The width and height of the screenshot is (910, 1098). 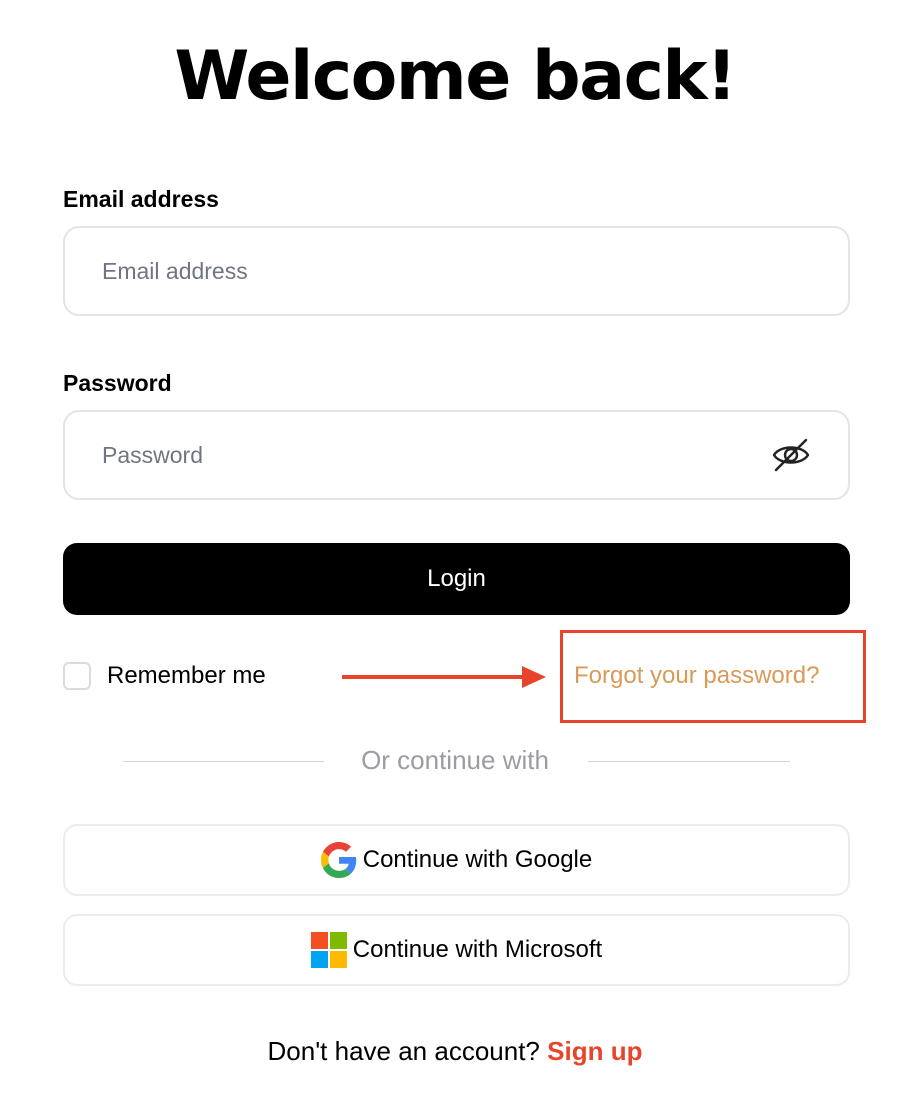 What do you see at coordinates (338, 860) in the screenshot?
I see `google-logo-icon` at bounding box center [338, 860].